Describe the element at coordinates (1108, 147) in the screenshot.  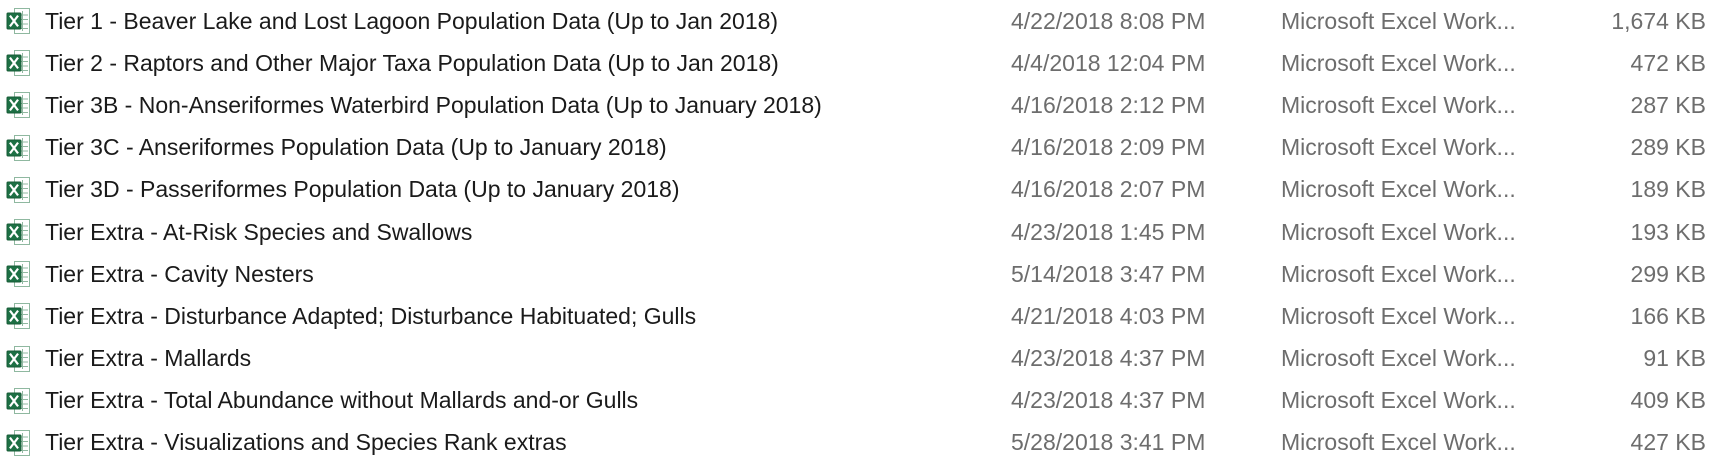
I see `file-date-modified: 4/16/2018 2:09 PM` at that location.